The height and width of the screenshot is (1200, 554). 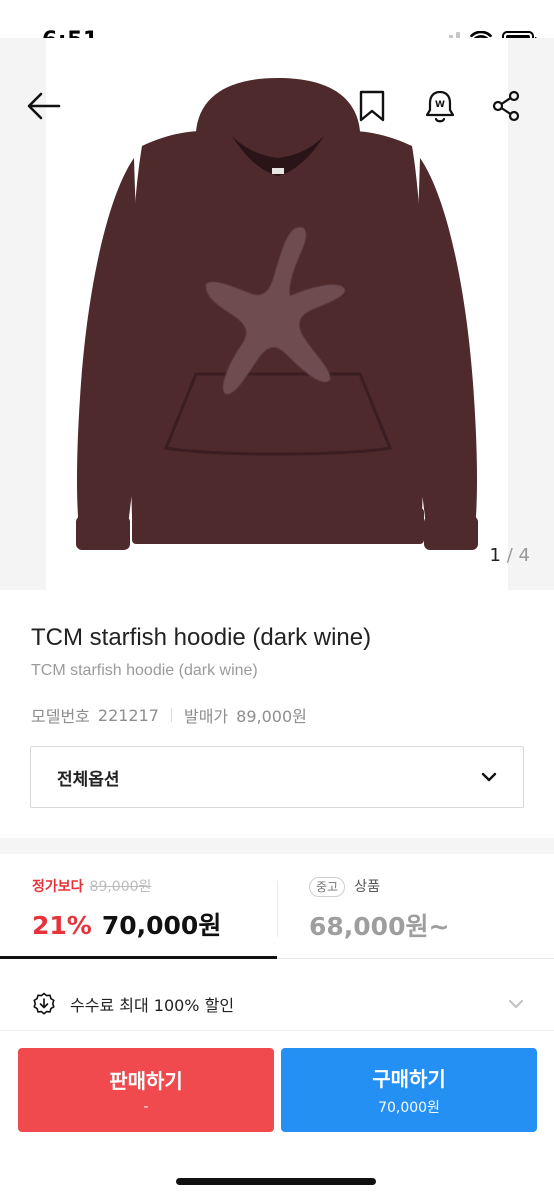 I want to click on buy-button-label: 구매하기, so click(x=409, y=1079).